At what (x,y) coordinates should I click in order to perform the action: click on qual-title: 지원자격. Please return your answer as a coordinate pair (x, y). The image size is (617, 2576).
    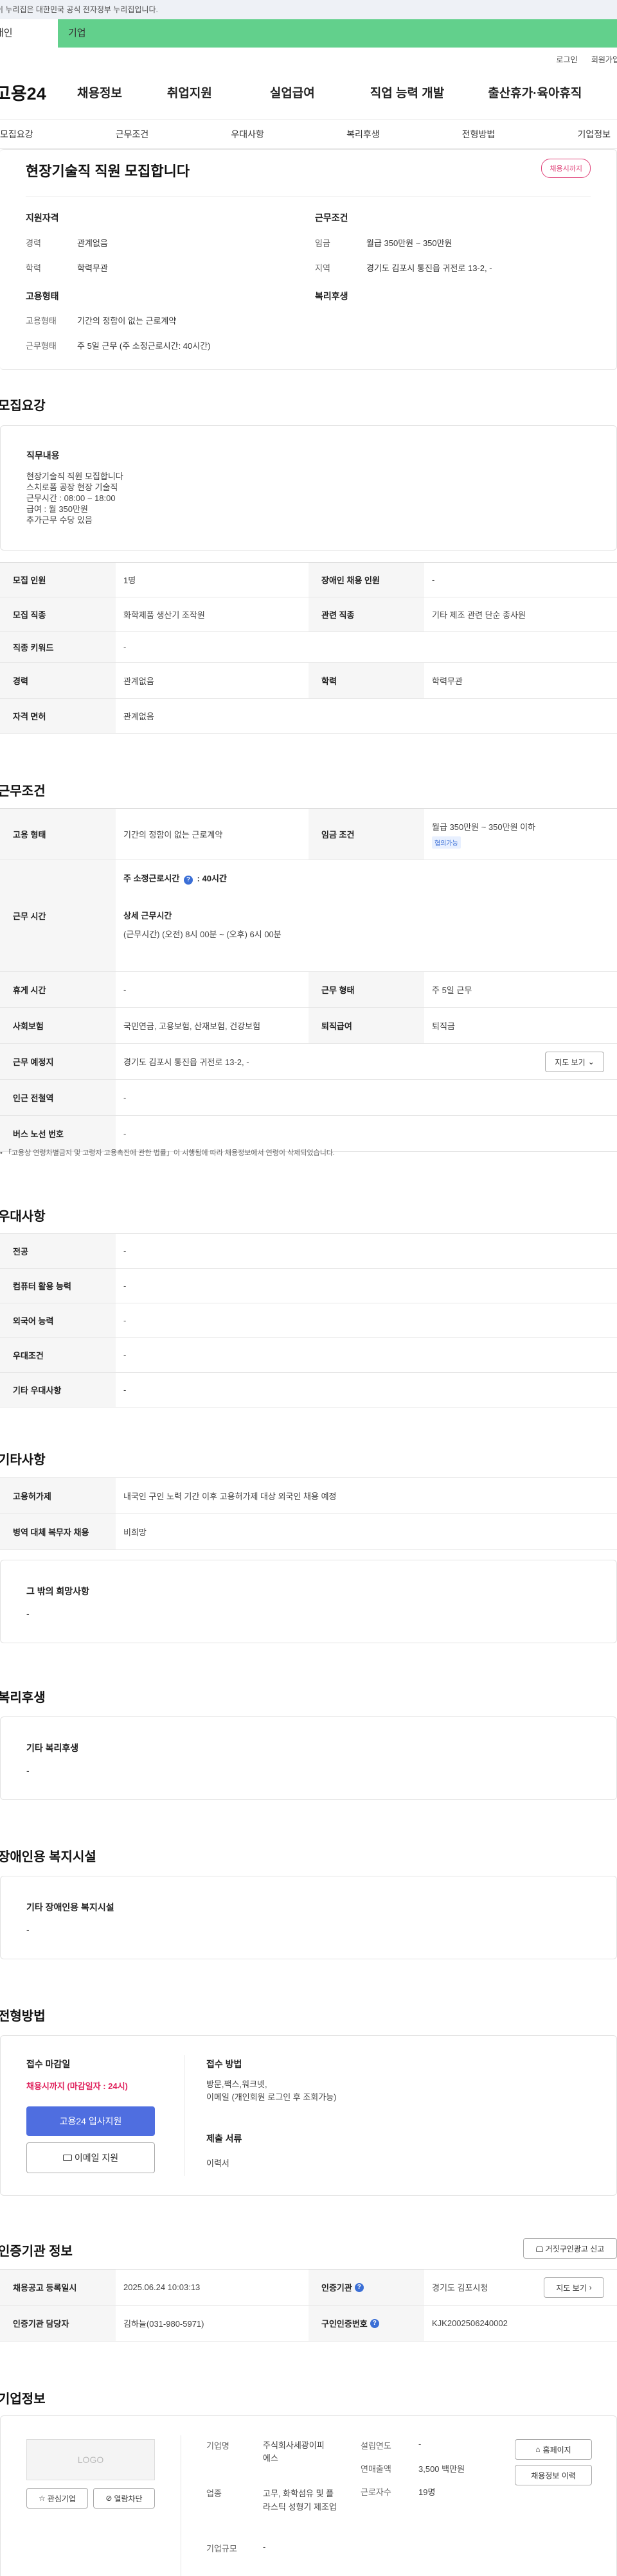
    Looking at the image, I should click on (42, 218).